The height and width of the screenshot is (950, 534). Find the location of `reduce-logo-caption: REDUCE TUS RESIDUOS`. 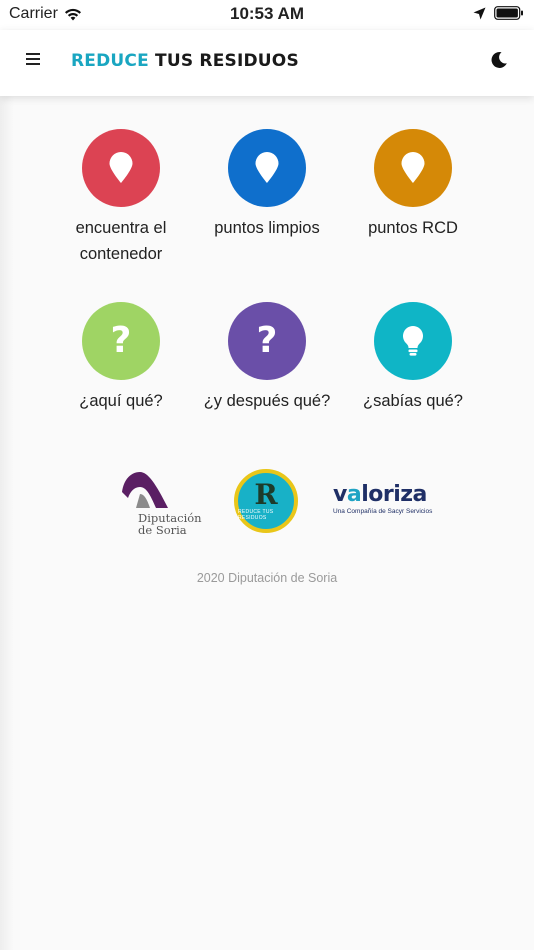

reduce-logo-caption: REDUCE TUS RESIDUOS is located at coordinates (256, 515).